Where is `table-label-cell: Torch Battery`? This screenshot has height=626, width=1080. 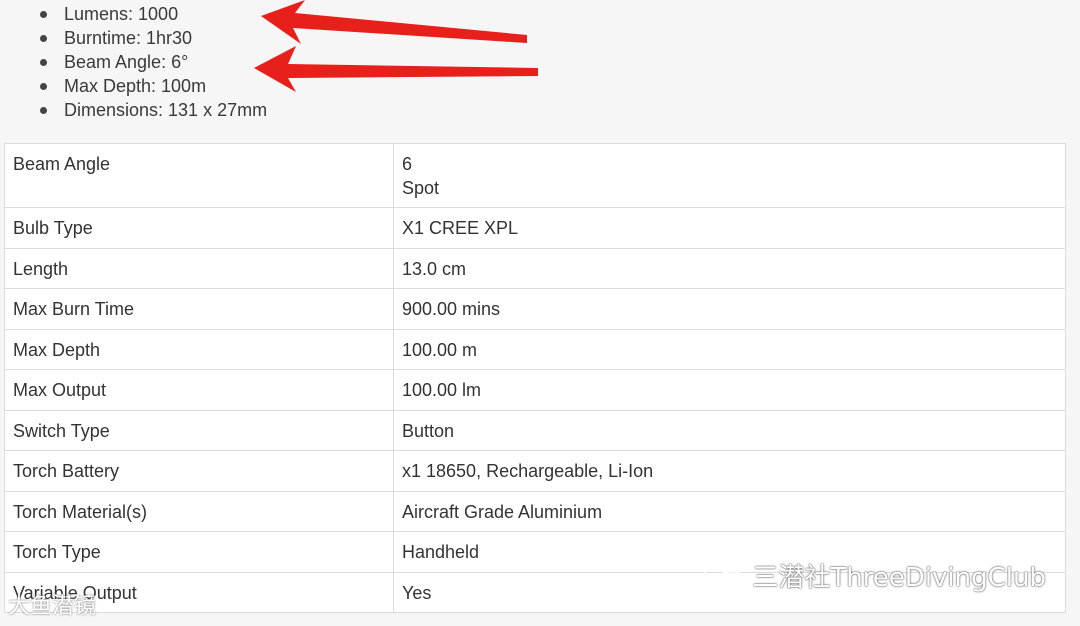 table-label-cell: Torch Battery is located at coordinates (199, 471).